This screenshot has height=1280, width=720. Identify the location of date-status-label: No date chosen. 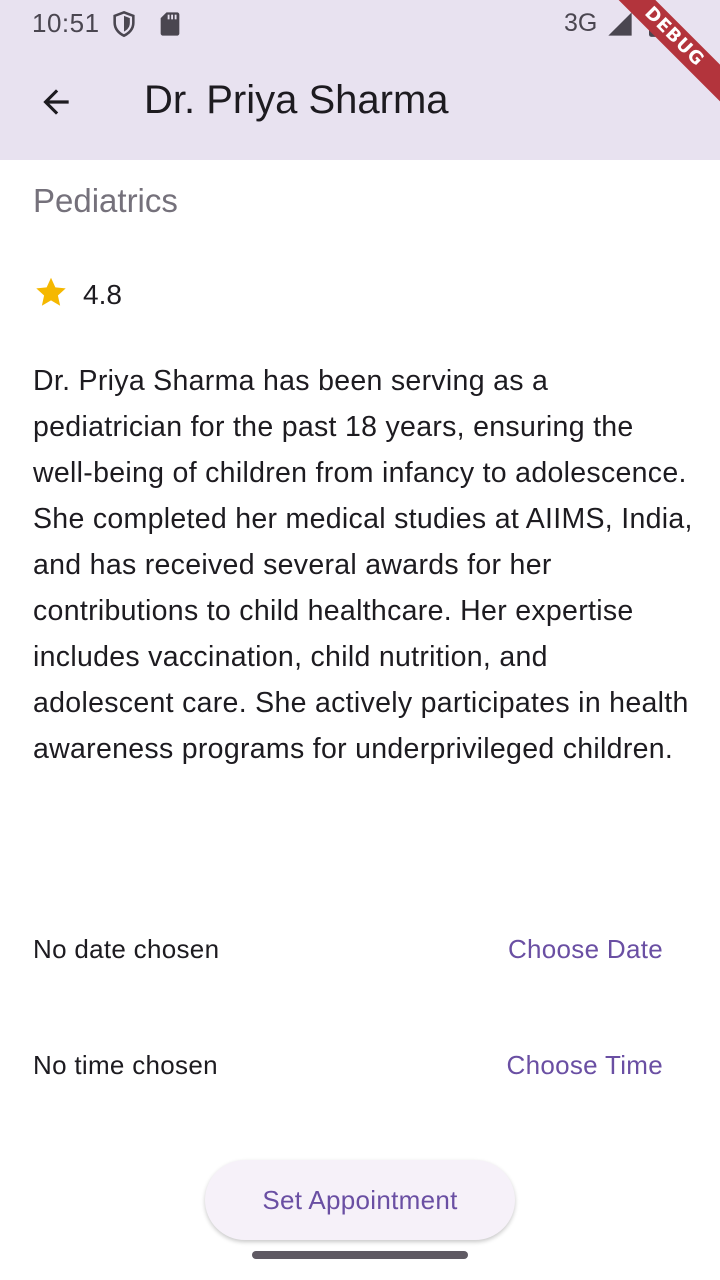
(126, 949).